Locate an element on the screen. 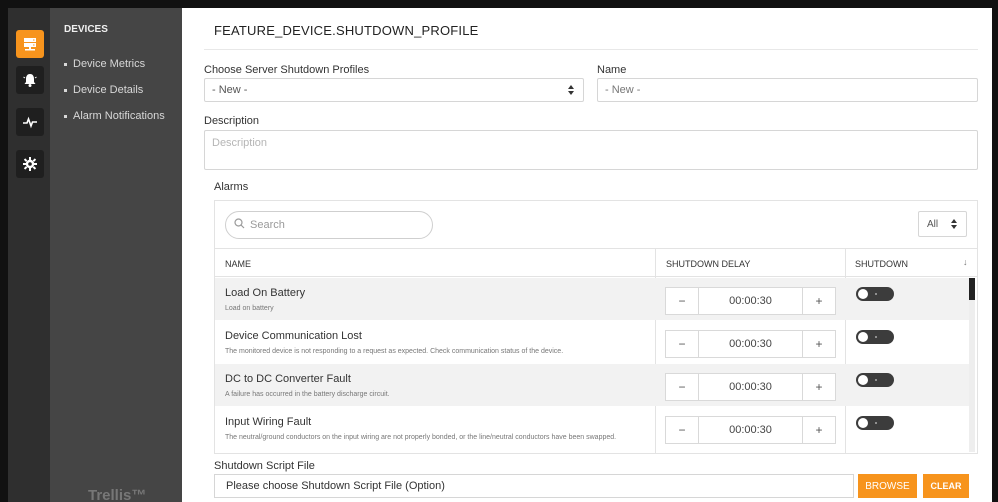  column-header-delay: SHUTDOWN DELAY is located at coordinates (708, 264).